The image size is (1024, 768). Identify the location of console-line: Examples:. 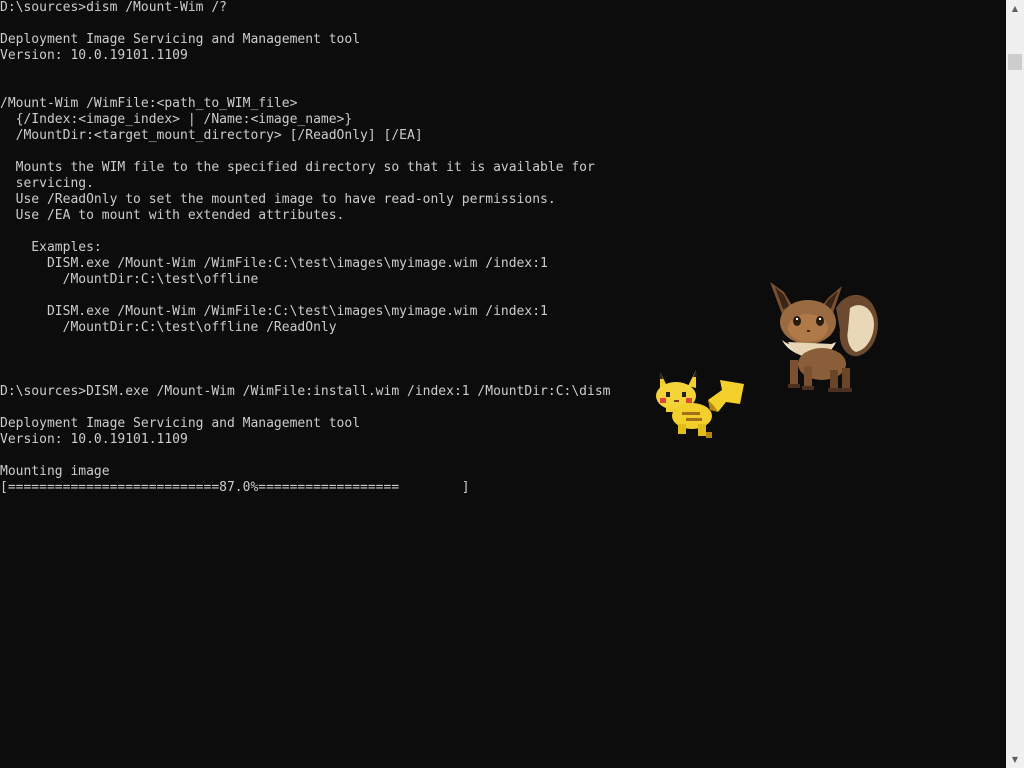
(51, 247).